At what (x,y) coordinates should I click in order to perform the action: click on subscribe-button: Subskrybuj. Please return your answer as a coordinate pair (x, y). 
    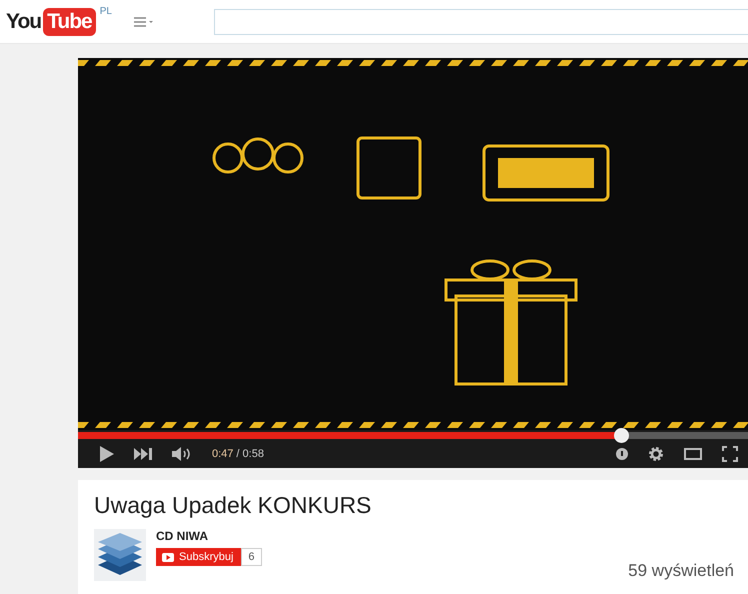
    Looking at the image, I should click on (199, 557).